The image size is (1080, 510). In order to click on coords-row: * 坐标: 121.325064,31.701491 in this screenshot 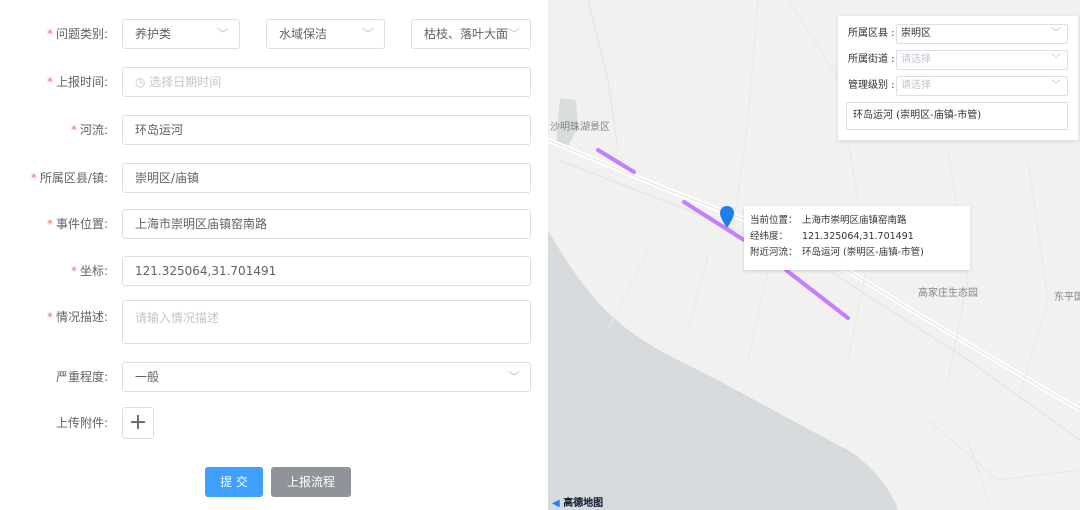, I will do `click(274, 271)`.